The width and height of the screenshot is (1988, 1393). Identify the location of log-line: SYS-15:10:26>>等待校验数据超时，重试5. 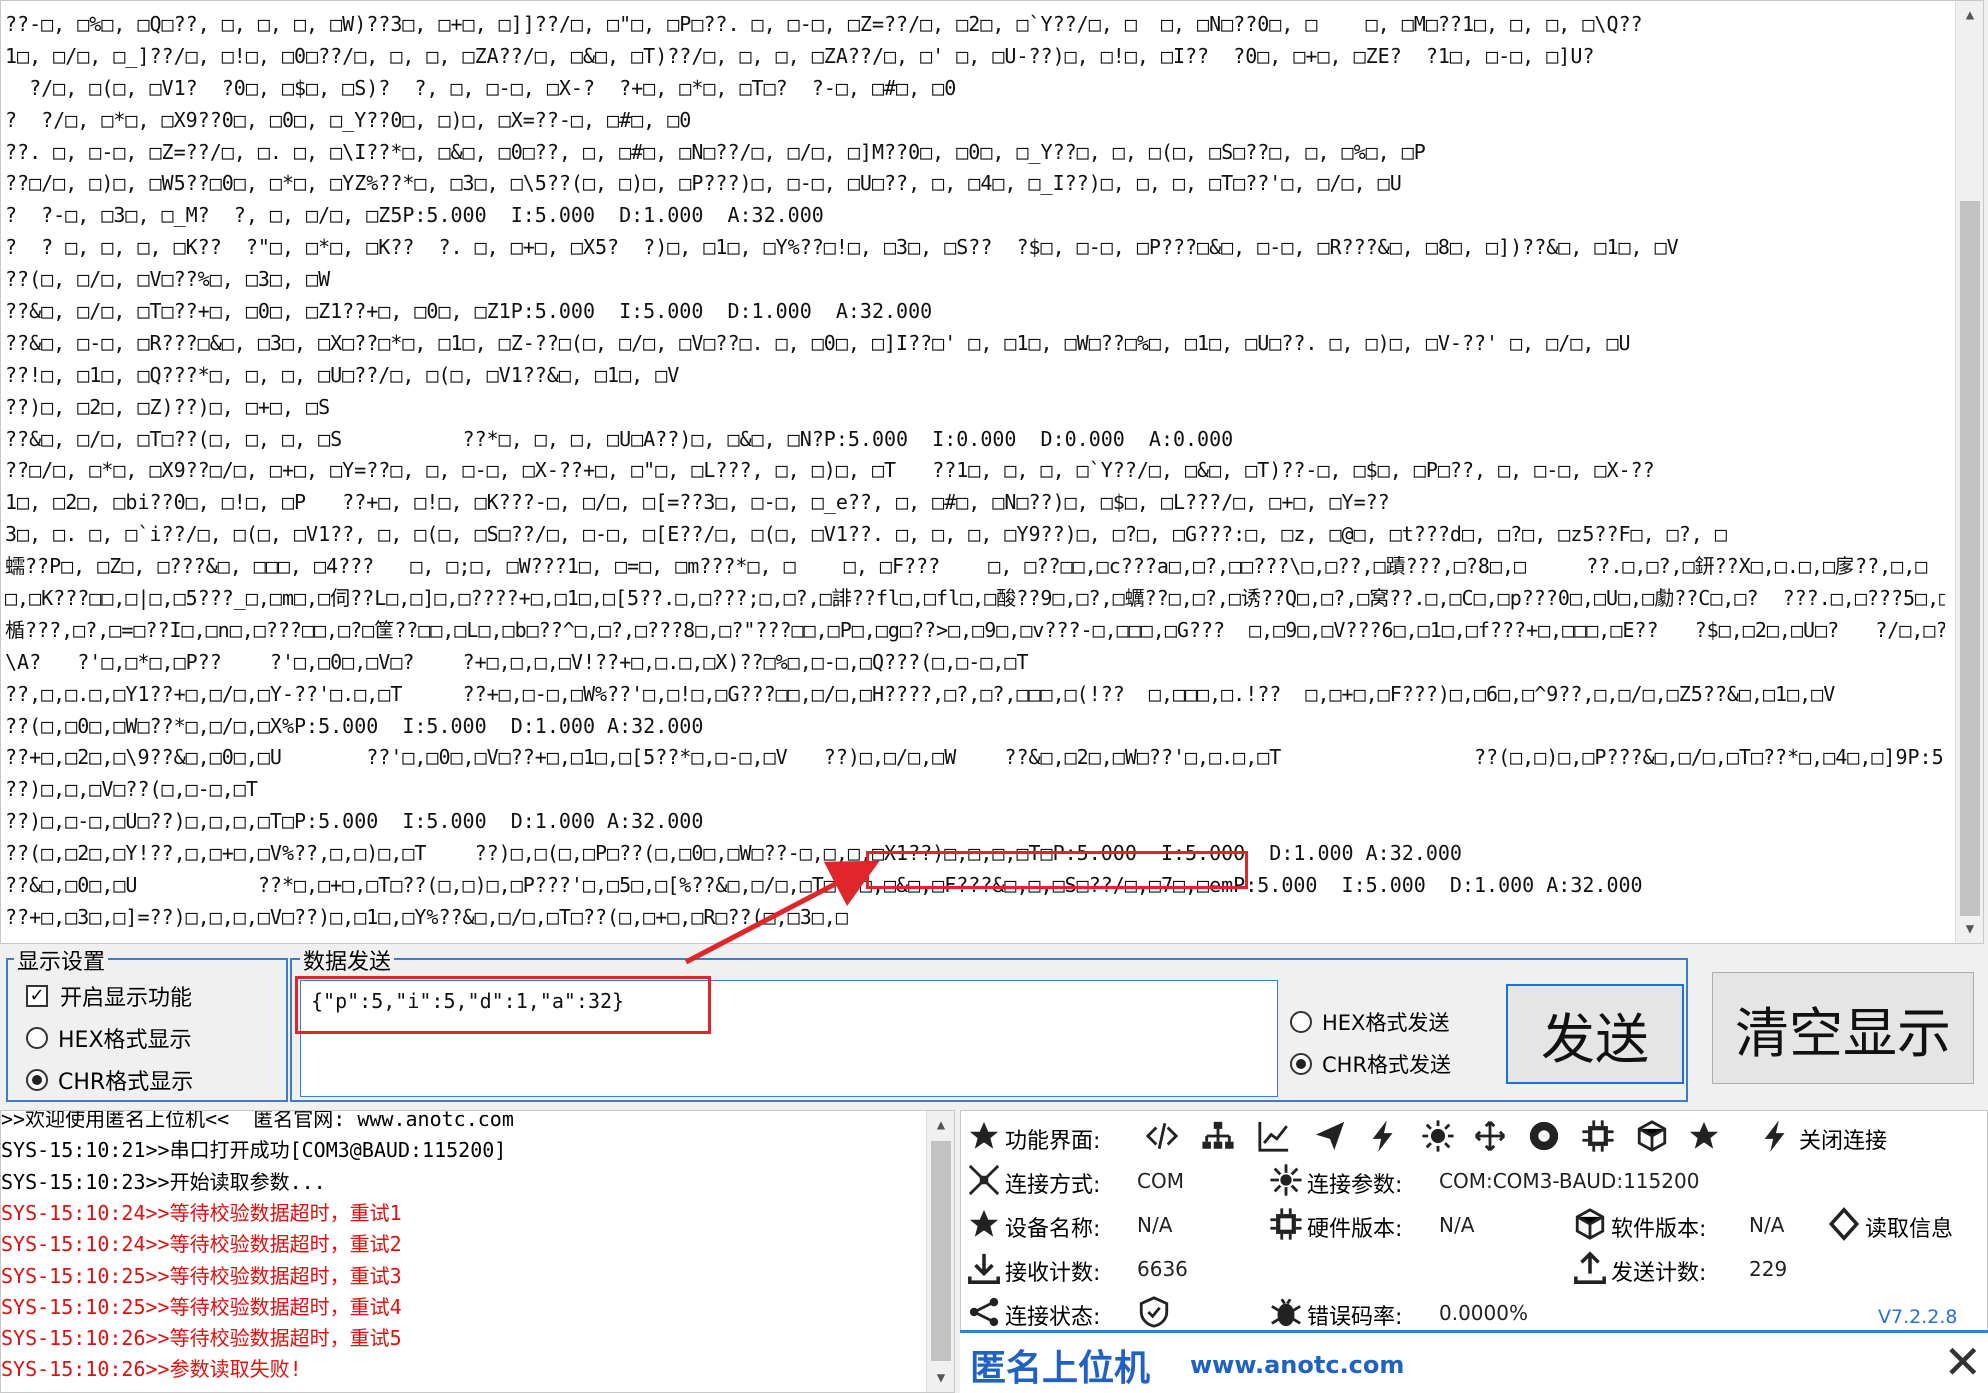
(201, 1338).